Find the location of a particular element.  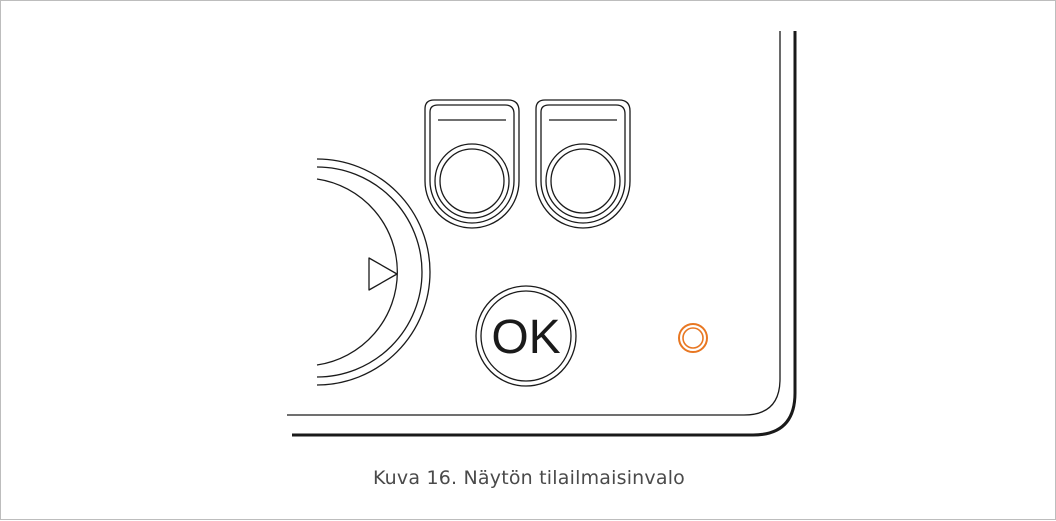

dial-ring-inner is located at coordinates (357, 272).